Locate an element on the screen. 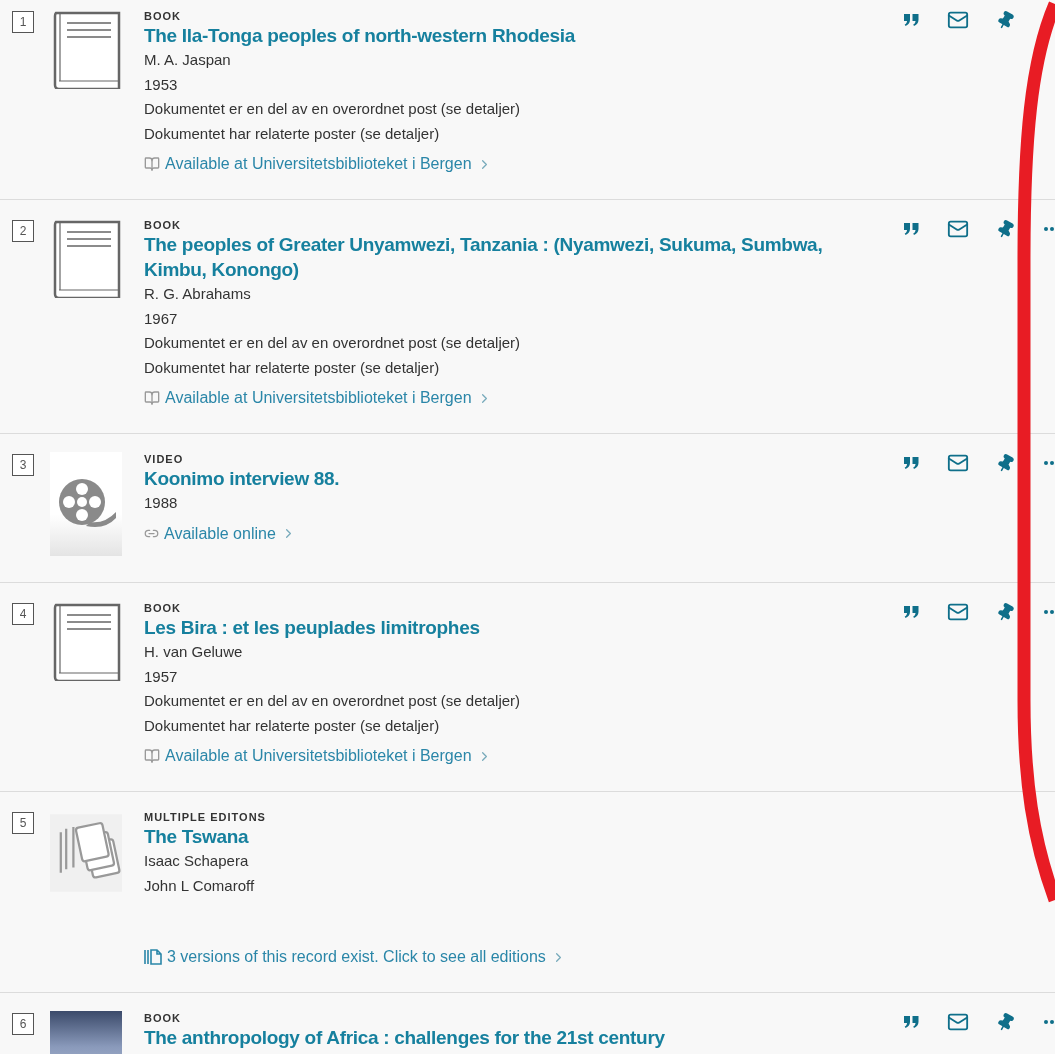 This screenshot has width=1055, height=1054. result-number: 4 is located at coordinates (23, 614).